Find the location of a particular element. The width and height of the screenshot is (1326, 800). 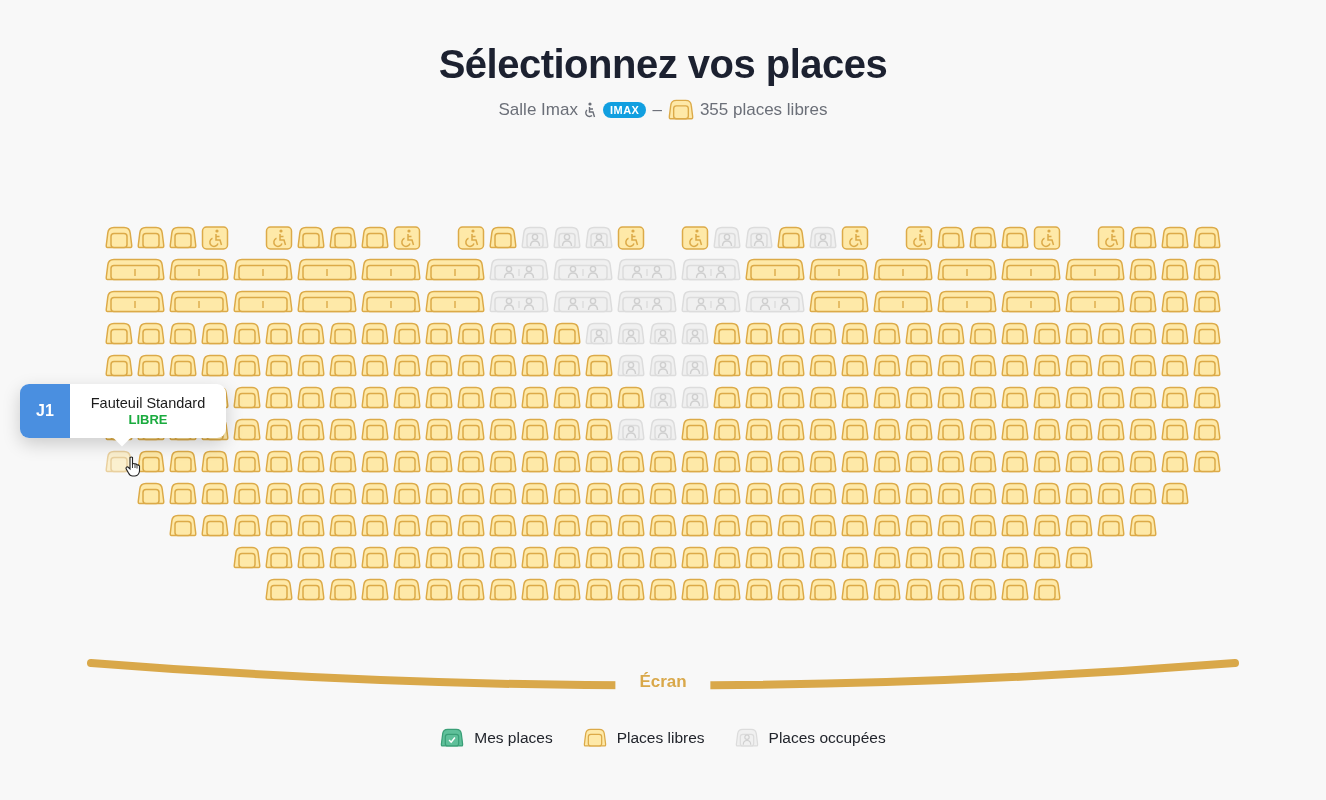

seat-number: J1 is located at coordinates (45, 411).